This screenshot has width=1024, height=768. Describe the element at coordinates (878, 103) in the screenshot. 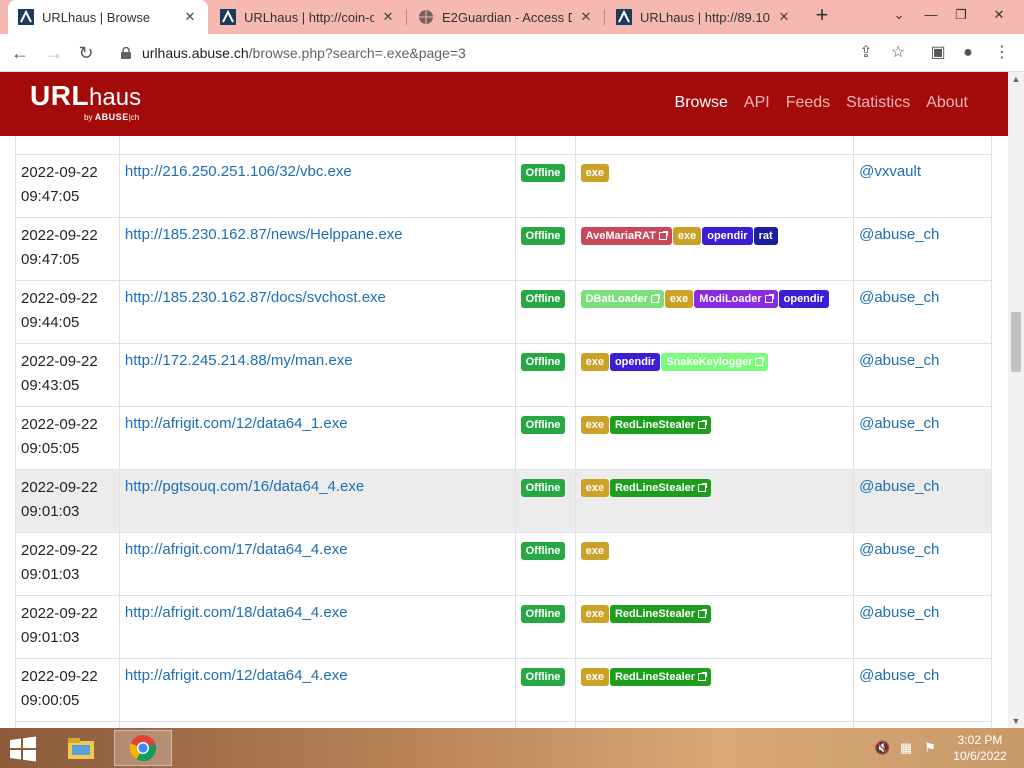

I see `nav-statistics: Statistics` at that location.